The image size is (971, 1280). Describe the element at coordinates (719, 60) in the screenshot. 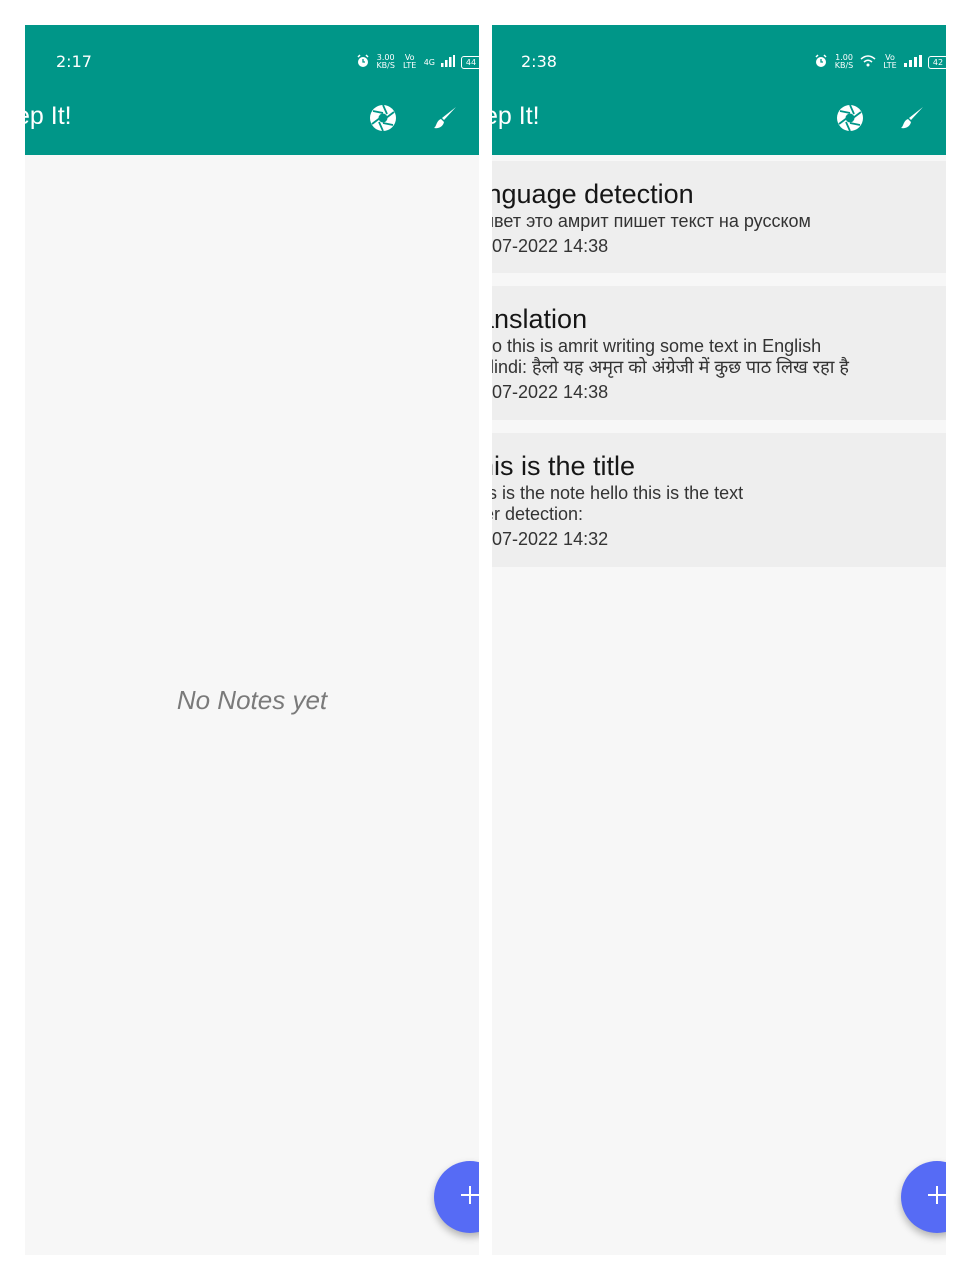

I see `status-bar: 2:38 1.00 KB/S Vo LTE 42` at that location.